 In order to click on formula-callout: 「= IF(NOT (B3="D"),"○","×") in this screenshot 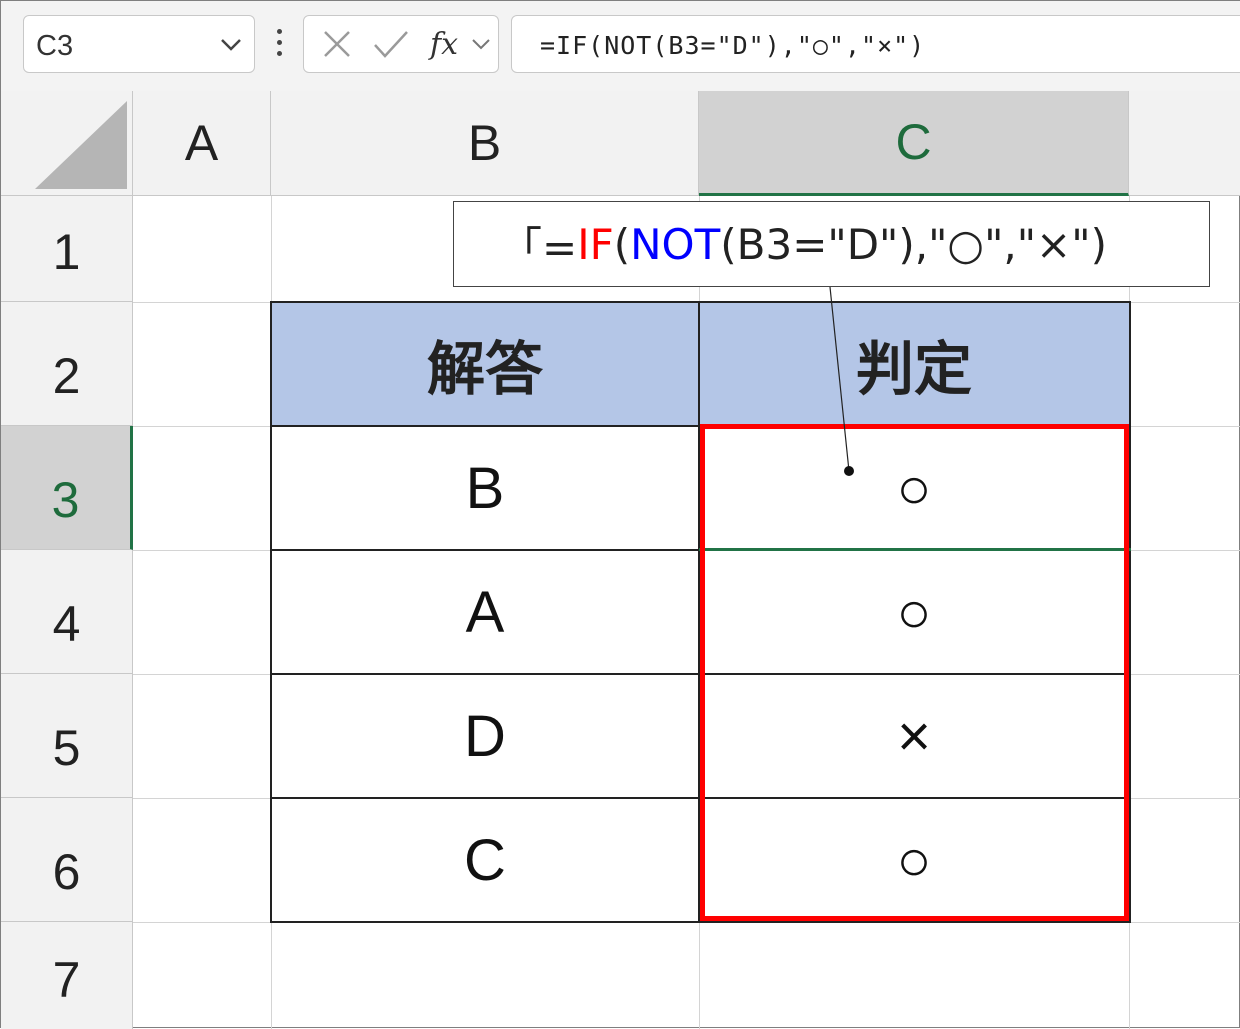, I will do `click(831, 244)`.